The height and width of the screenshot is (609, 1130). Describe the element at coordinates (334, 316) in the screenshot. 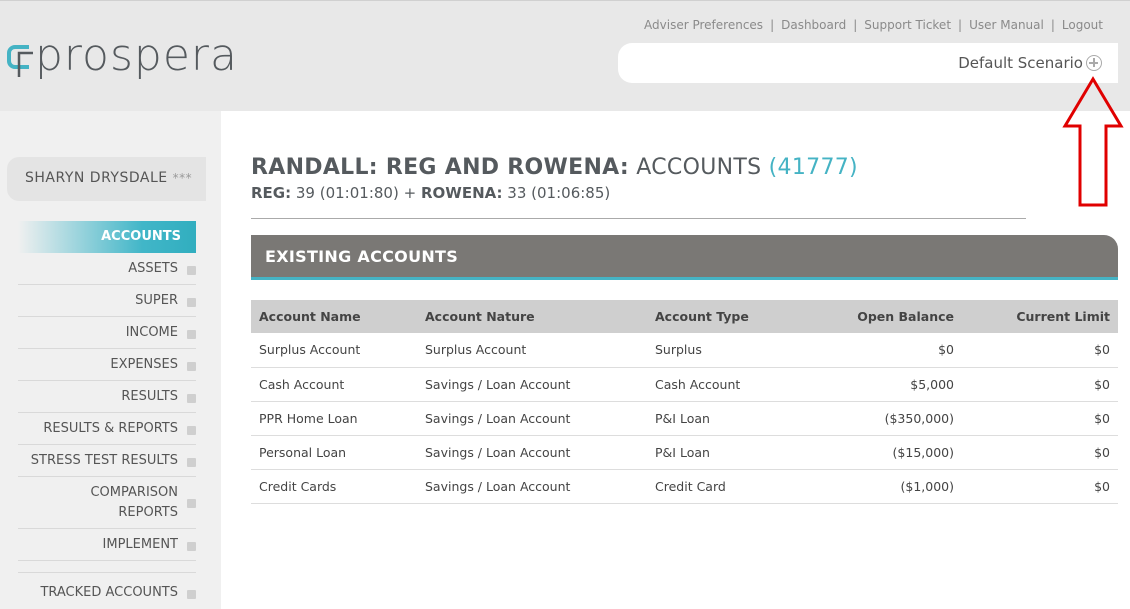

I see `column-header-account-name: Account Name` at that location.